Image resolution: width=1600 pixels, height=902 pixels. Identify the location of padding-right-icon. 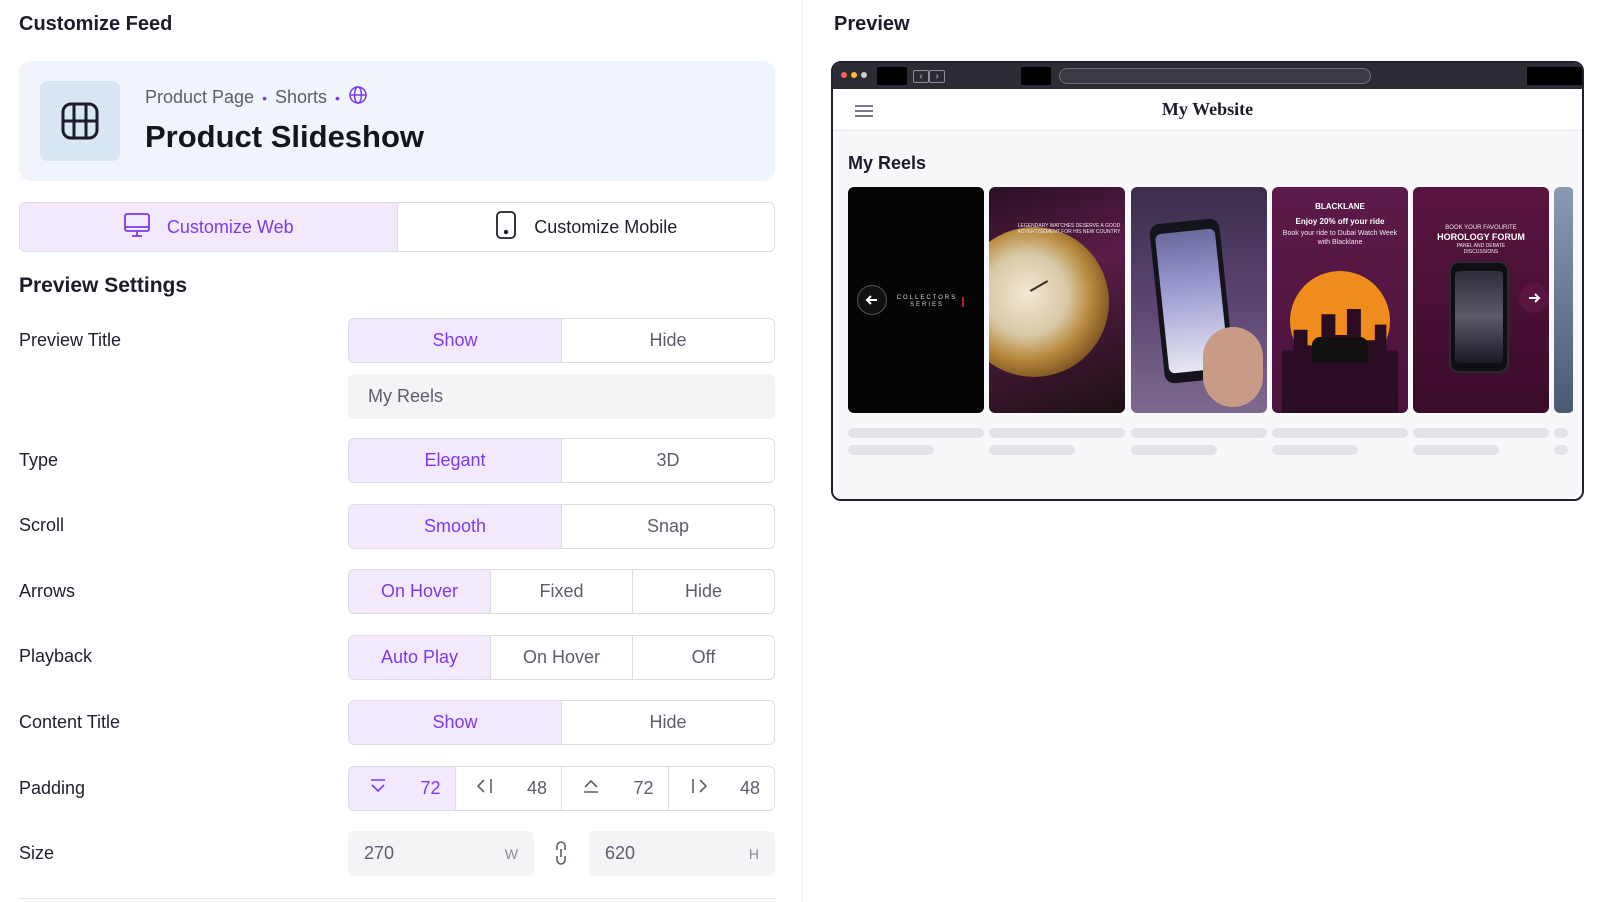
(699, 788).